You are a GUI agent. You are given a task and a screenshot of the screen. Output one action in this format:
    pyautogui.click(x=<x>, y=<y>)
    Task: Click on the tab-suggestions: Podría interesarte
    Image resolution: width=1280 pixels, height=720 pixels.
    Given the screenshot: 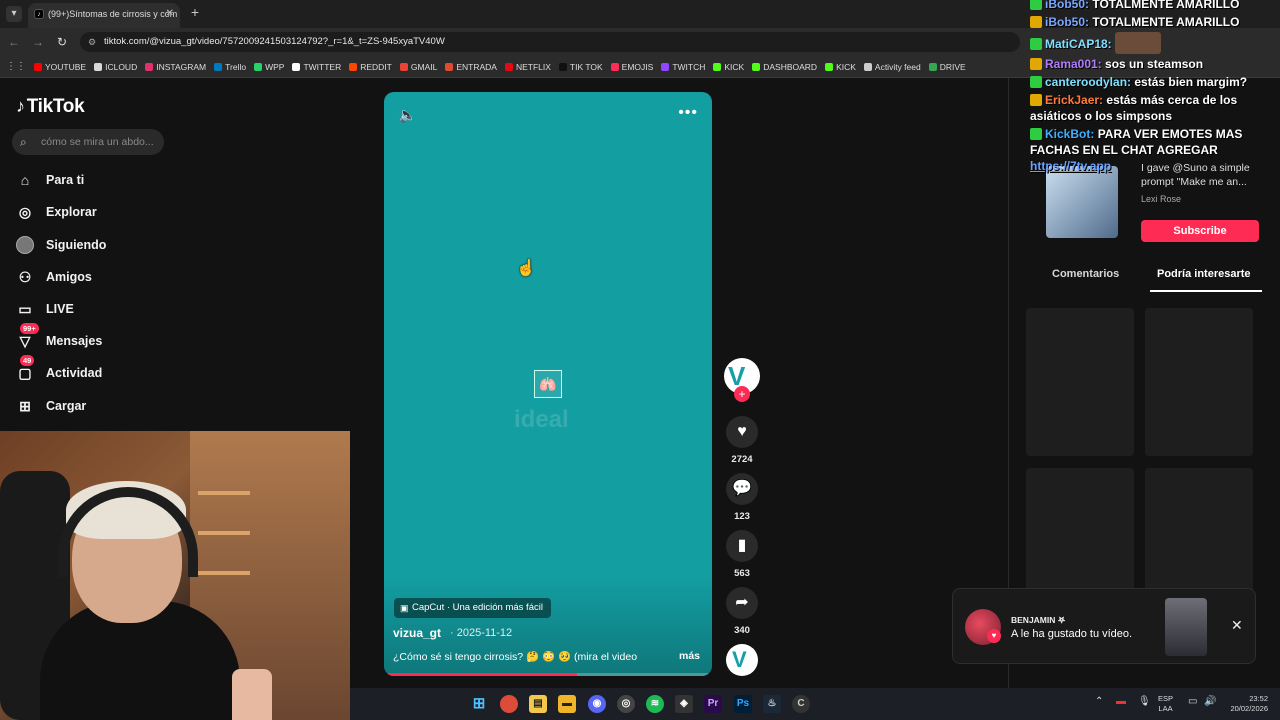 What is the action you would take?
    pyautogui.click(x=1204, y=274)
    